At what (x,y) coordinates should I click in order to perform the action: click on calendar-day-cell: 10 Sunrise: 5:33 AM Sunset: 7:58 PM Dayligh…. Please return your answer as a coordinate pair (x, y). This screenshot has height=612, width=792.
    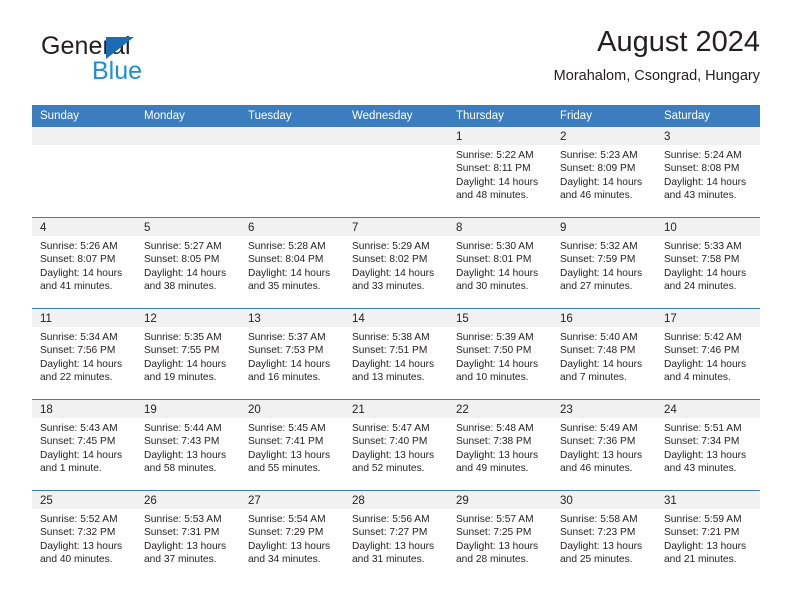
    Looking at the image, I should click on (708, 263).